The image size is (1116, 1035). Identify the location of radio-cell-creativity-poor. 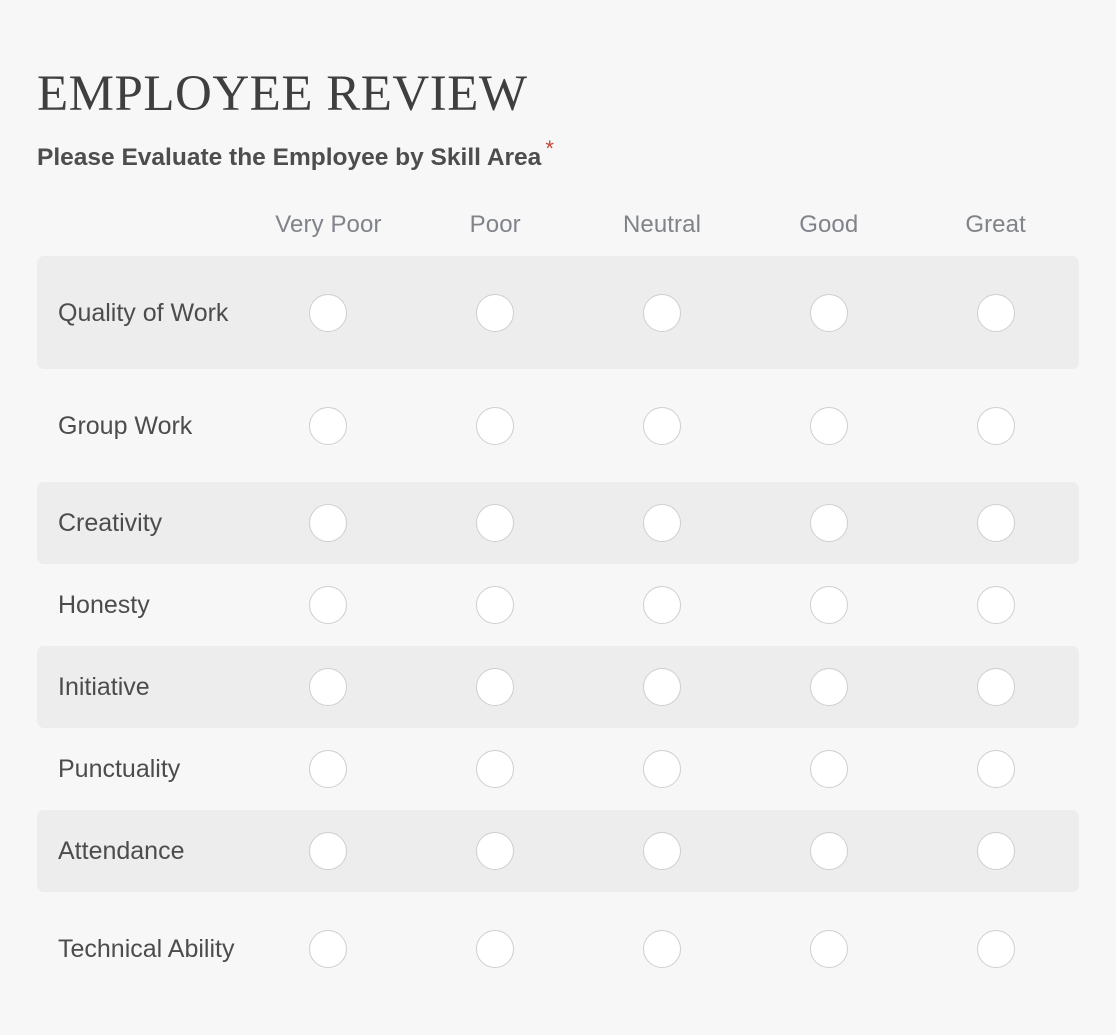
(495, 523).